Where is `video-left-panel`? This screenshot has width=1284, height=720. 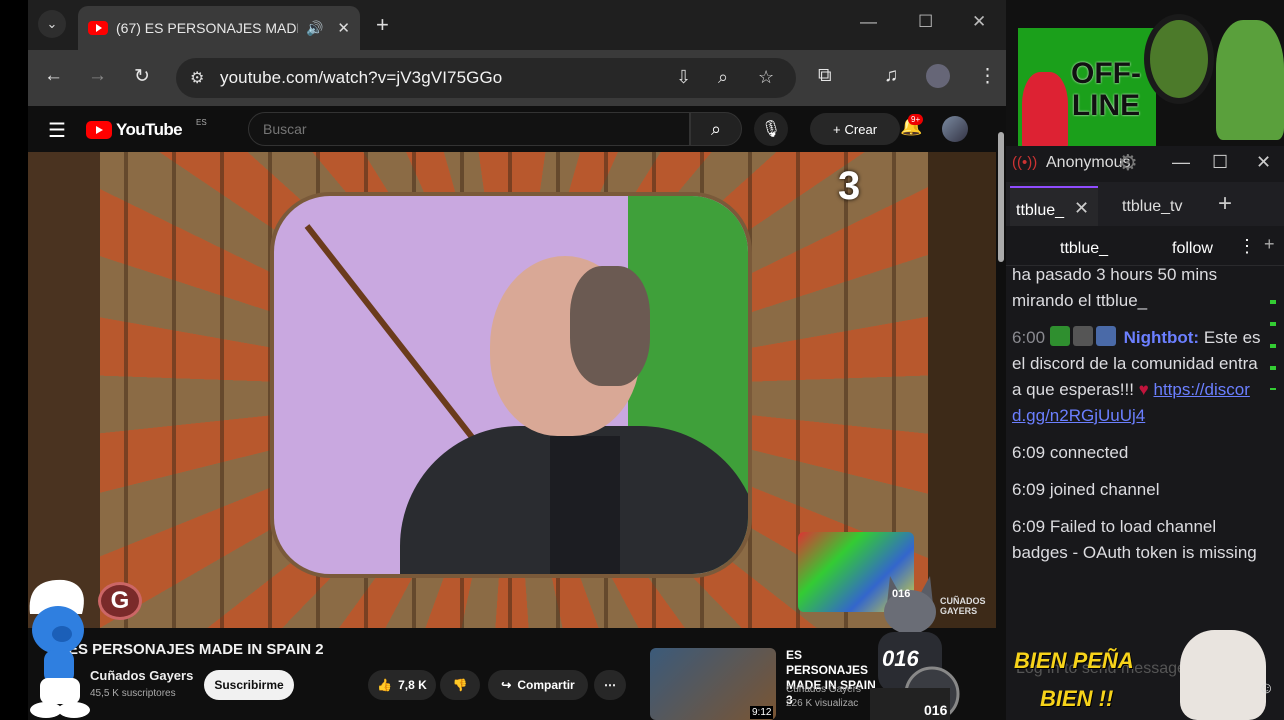 video-left-panel is located at coordinates (64, 390).